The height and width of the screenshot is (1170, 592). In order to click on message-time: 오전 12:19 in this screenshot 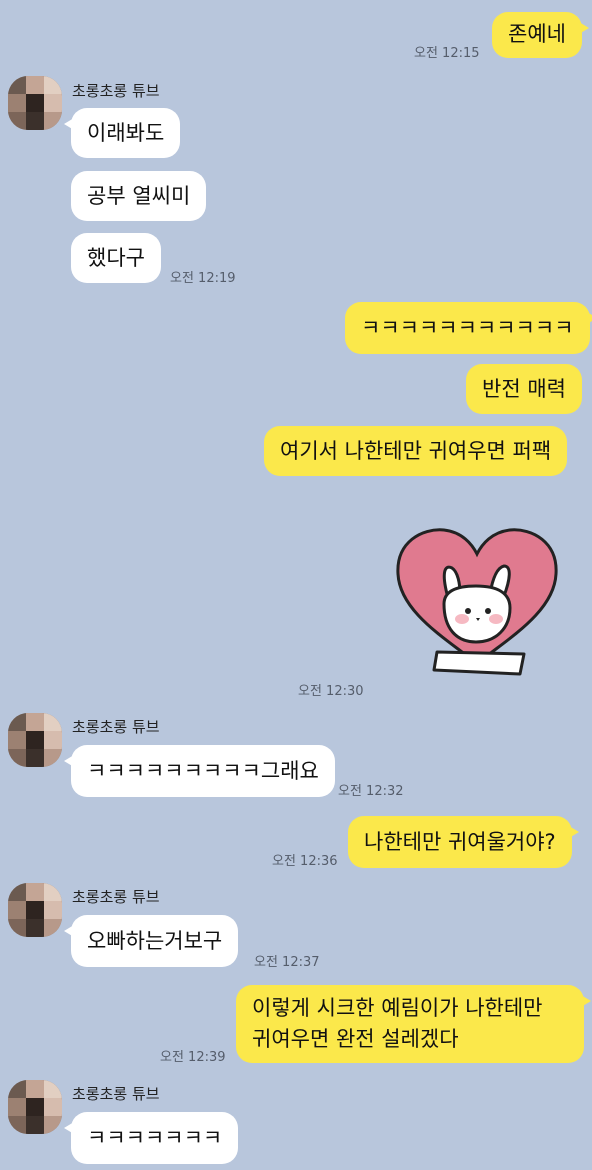, I will do `click(203, 278)`.